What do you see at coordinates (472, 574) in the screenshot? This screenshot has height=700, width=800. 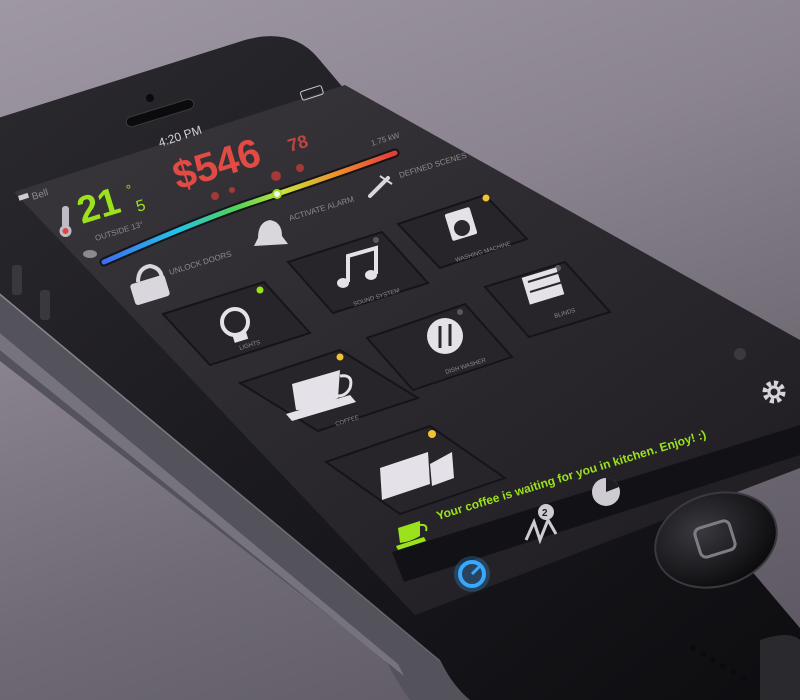 I see `tab-dashboard` at bounding box center [472, 574].